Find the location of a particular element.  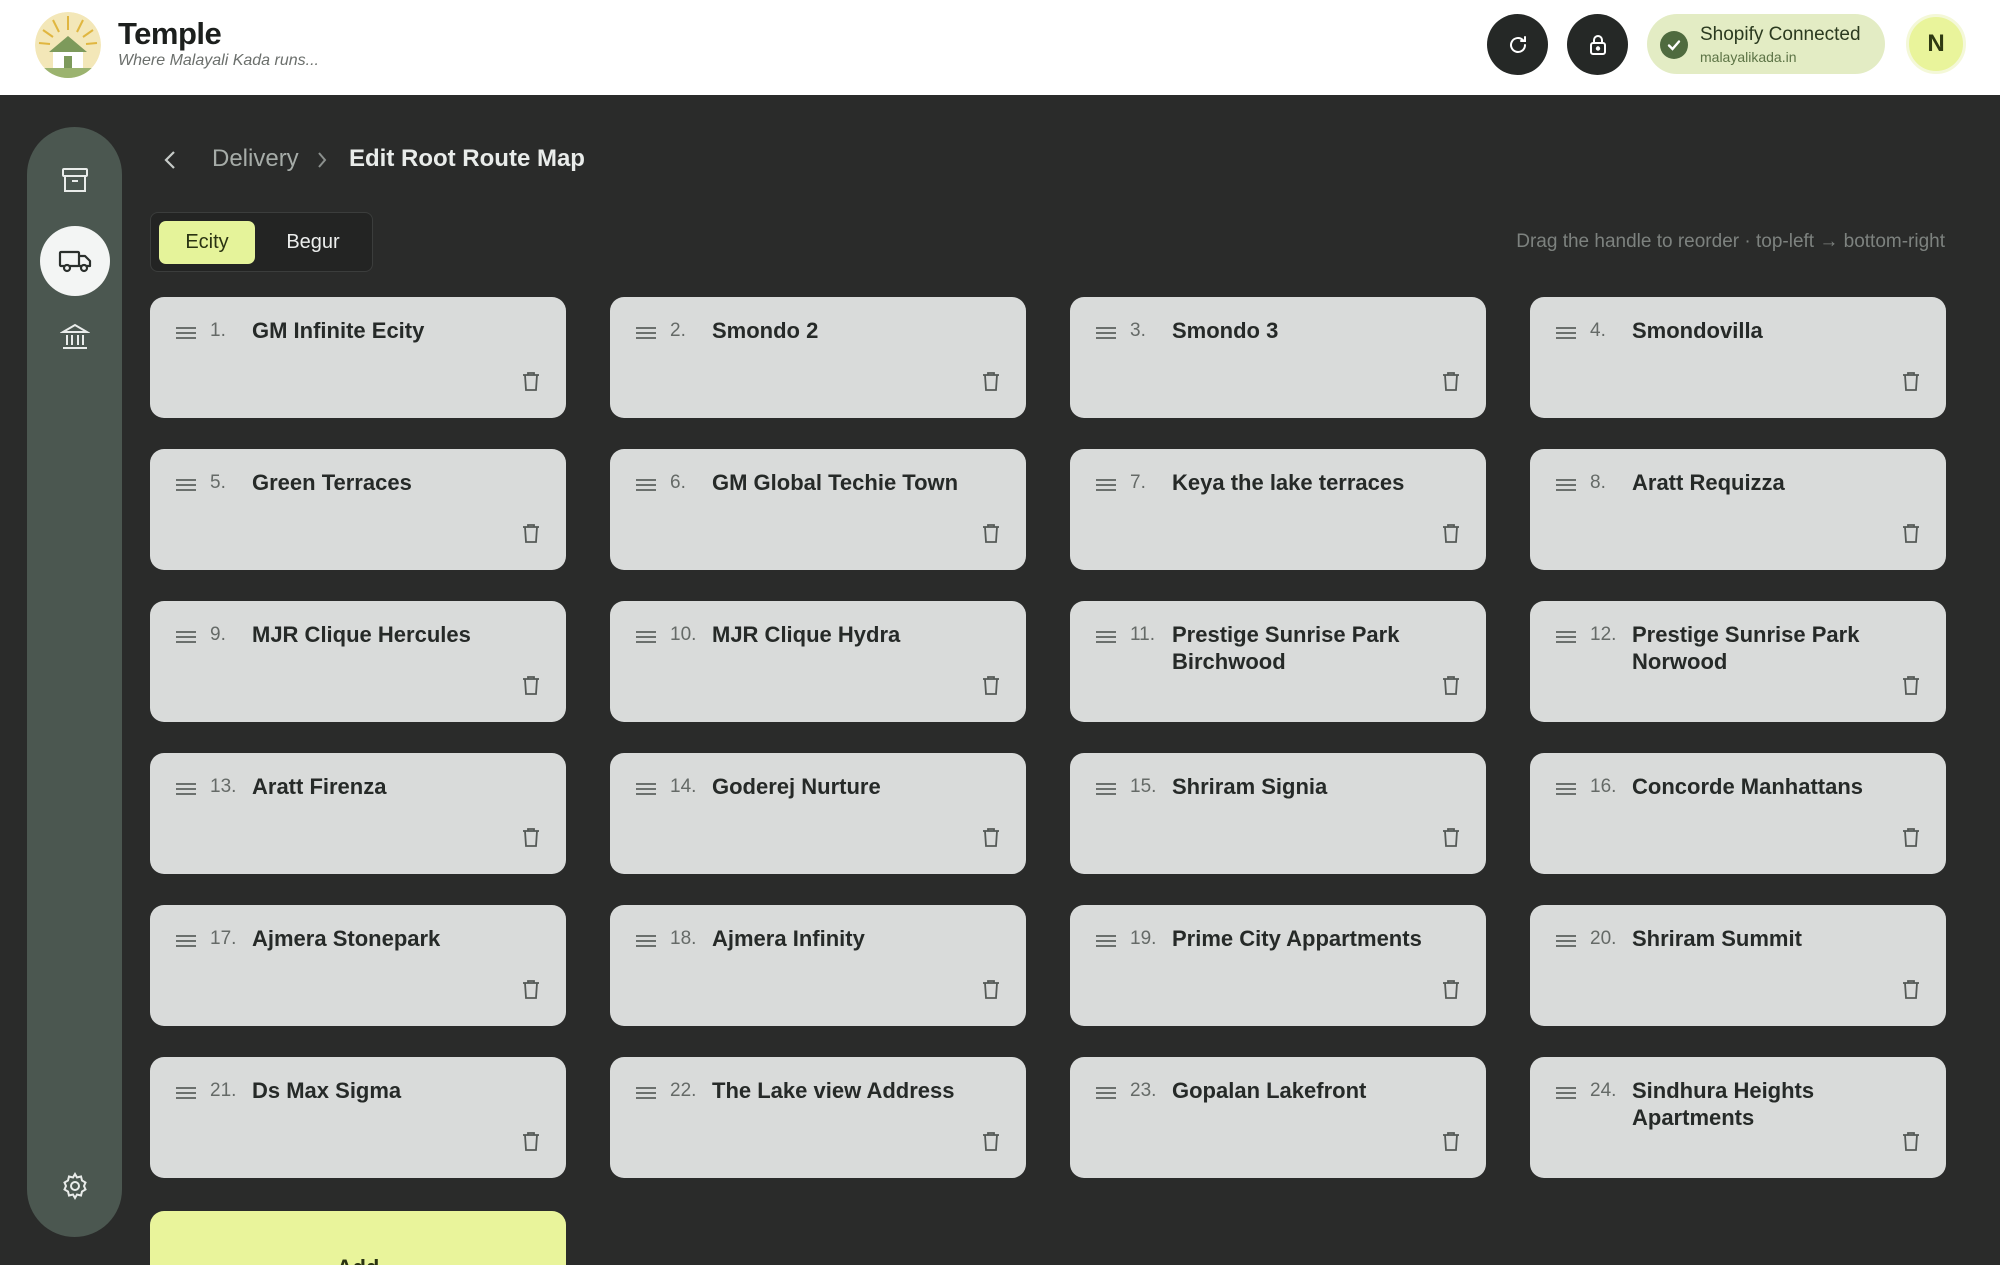

stop-card: 12. Prestige Sunrise Park Norwood is located at coordinates (1738, 661).